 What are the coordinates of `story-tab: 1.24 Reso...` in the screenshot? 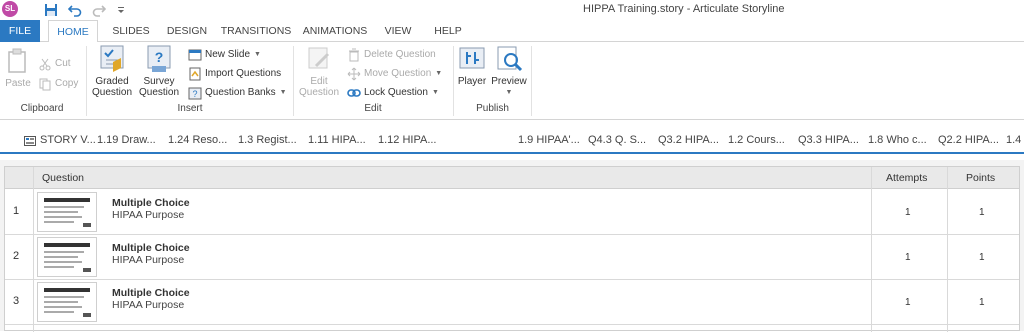 It's located at (197, 140).